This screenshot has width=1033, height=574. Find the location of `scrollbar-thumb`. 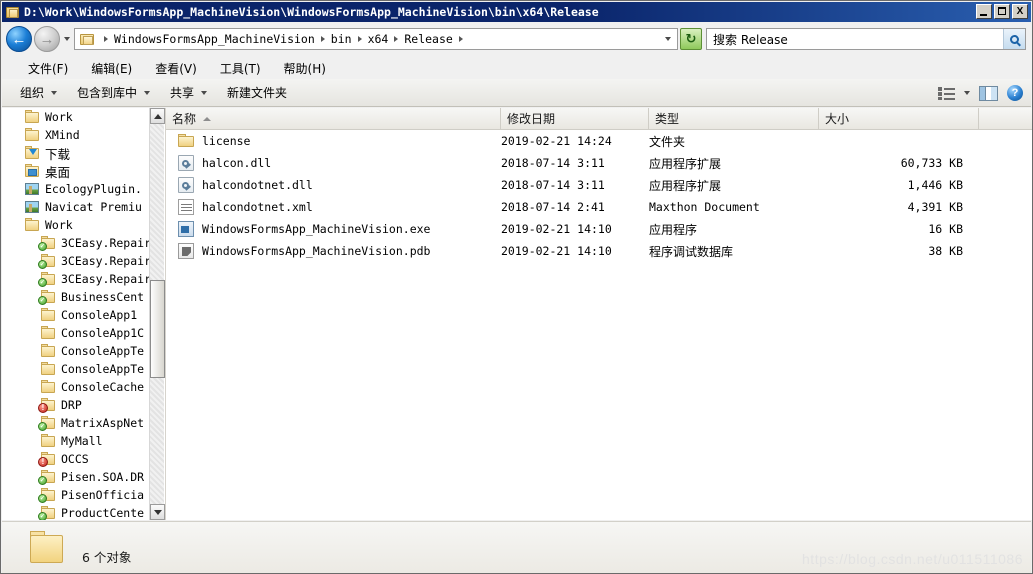

scrollbar-thumb is located at coordinates (157, 329).